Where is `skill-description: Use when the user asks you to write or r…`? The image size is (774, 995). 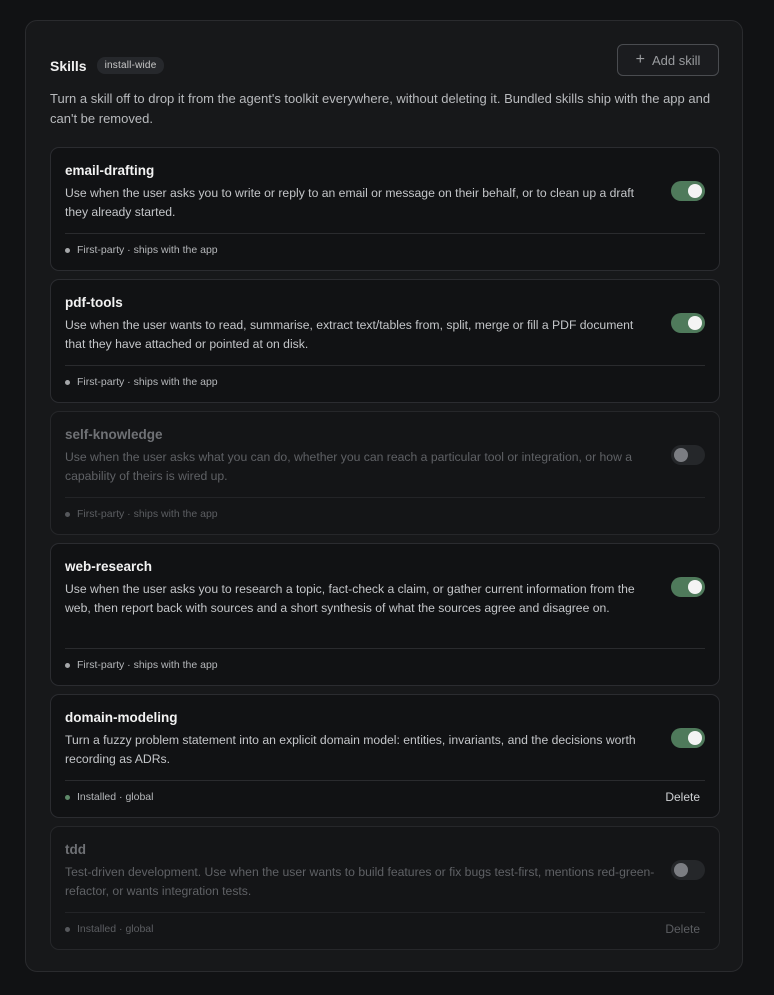 skill-description: Use when the user asks you to write or r… is located at coordinates (350, 202).